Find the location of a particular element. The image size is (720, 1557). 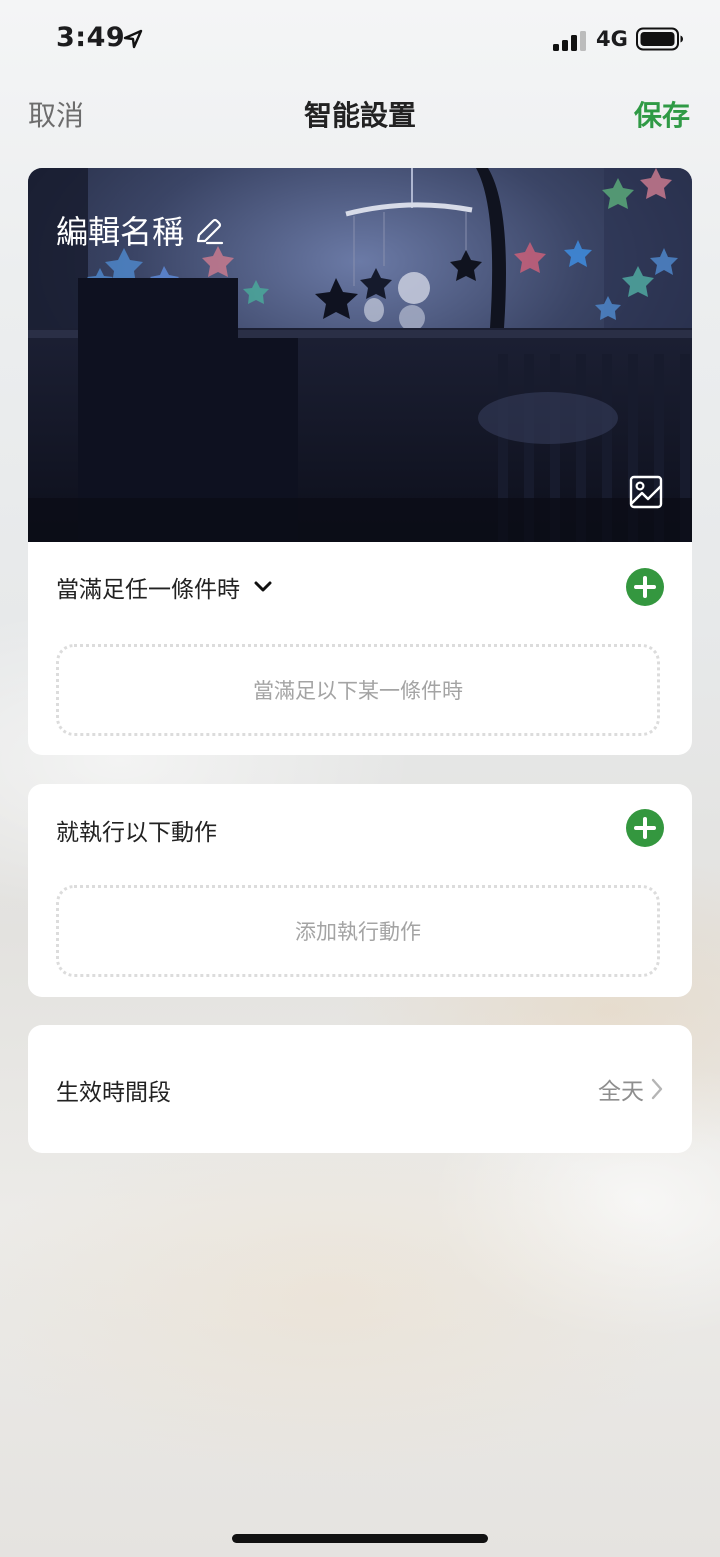

actions-header: 就執行以下動作 is located at coordinates (136, 830).